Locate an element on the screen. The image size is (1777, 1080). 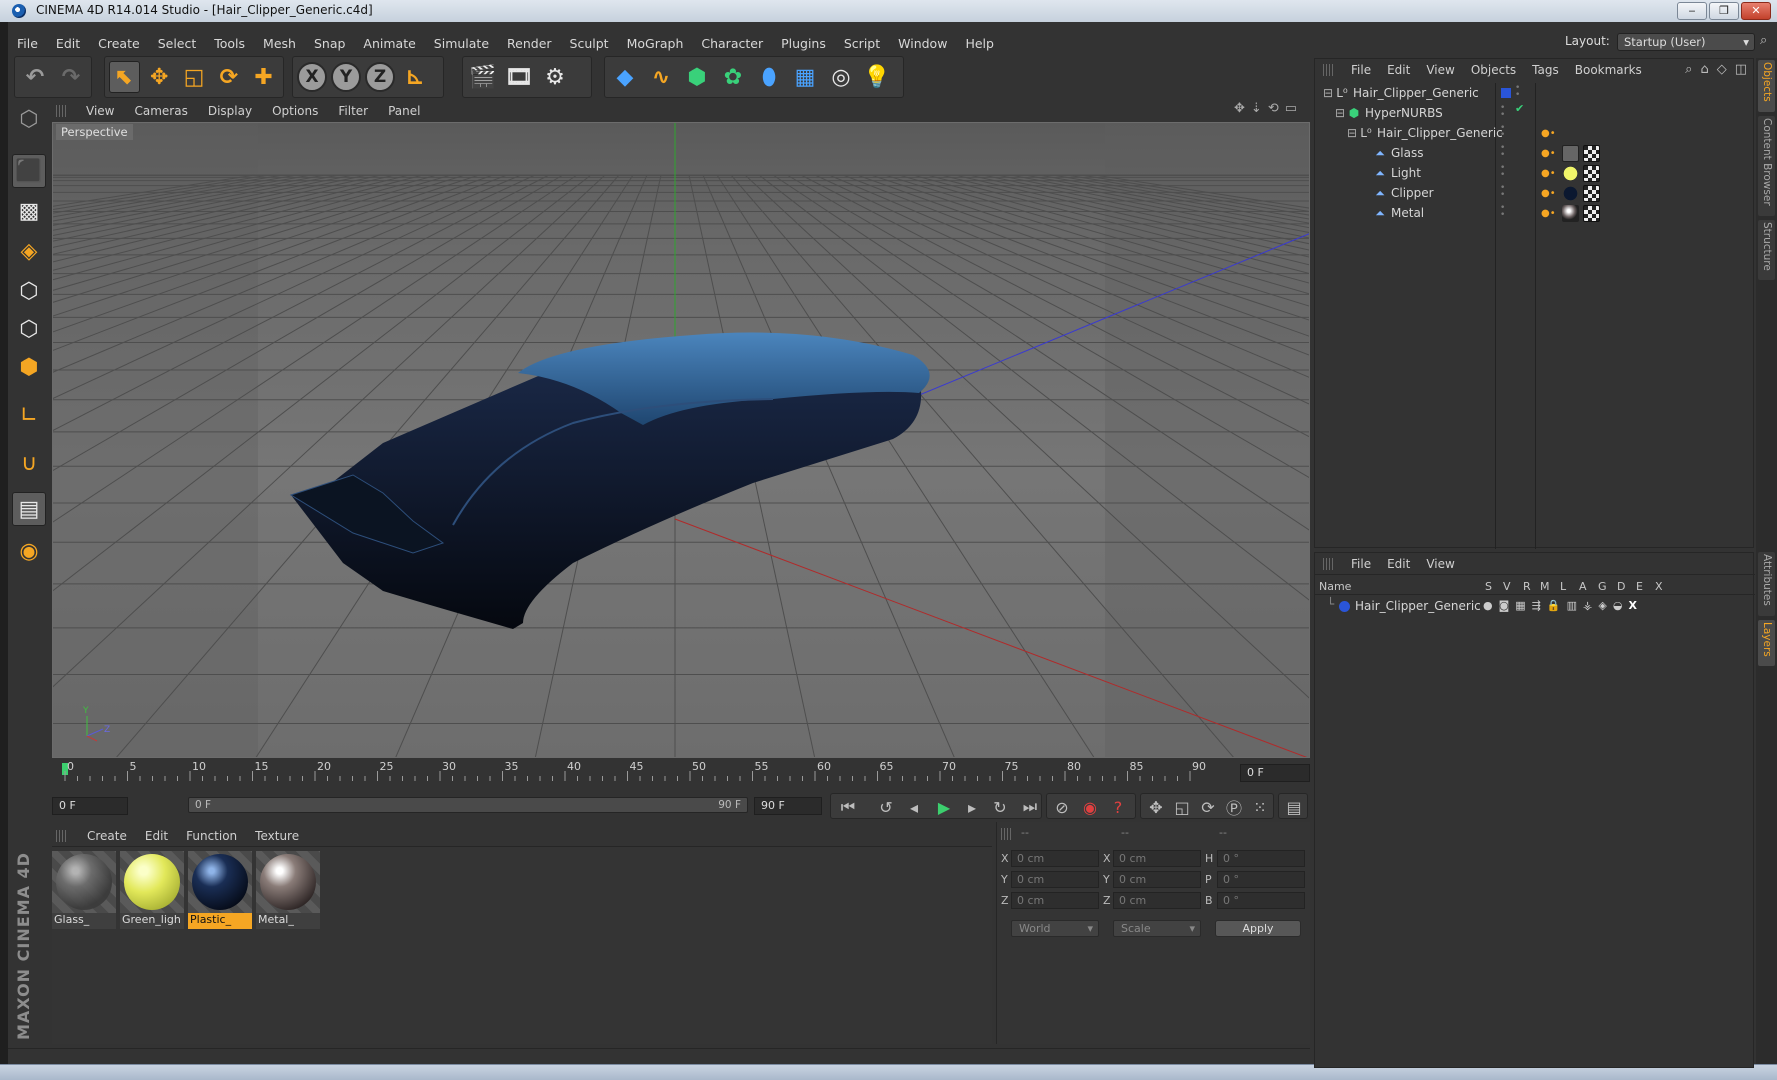
redo-icon: ↷ is located at coordinates (71, 77).